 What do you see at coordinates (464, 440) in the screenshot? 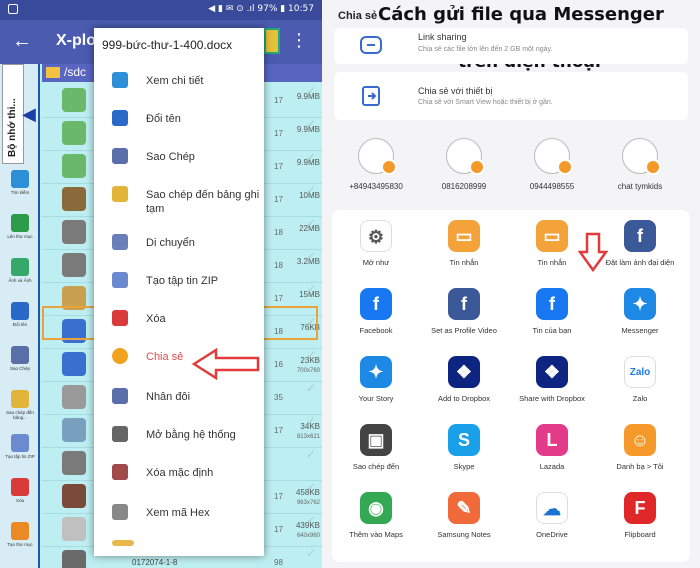
I see `app-icon: S` at bounding box center [464, 440].